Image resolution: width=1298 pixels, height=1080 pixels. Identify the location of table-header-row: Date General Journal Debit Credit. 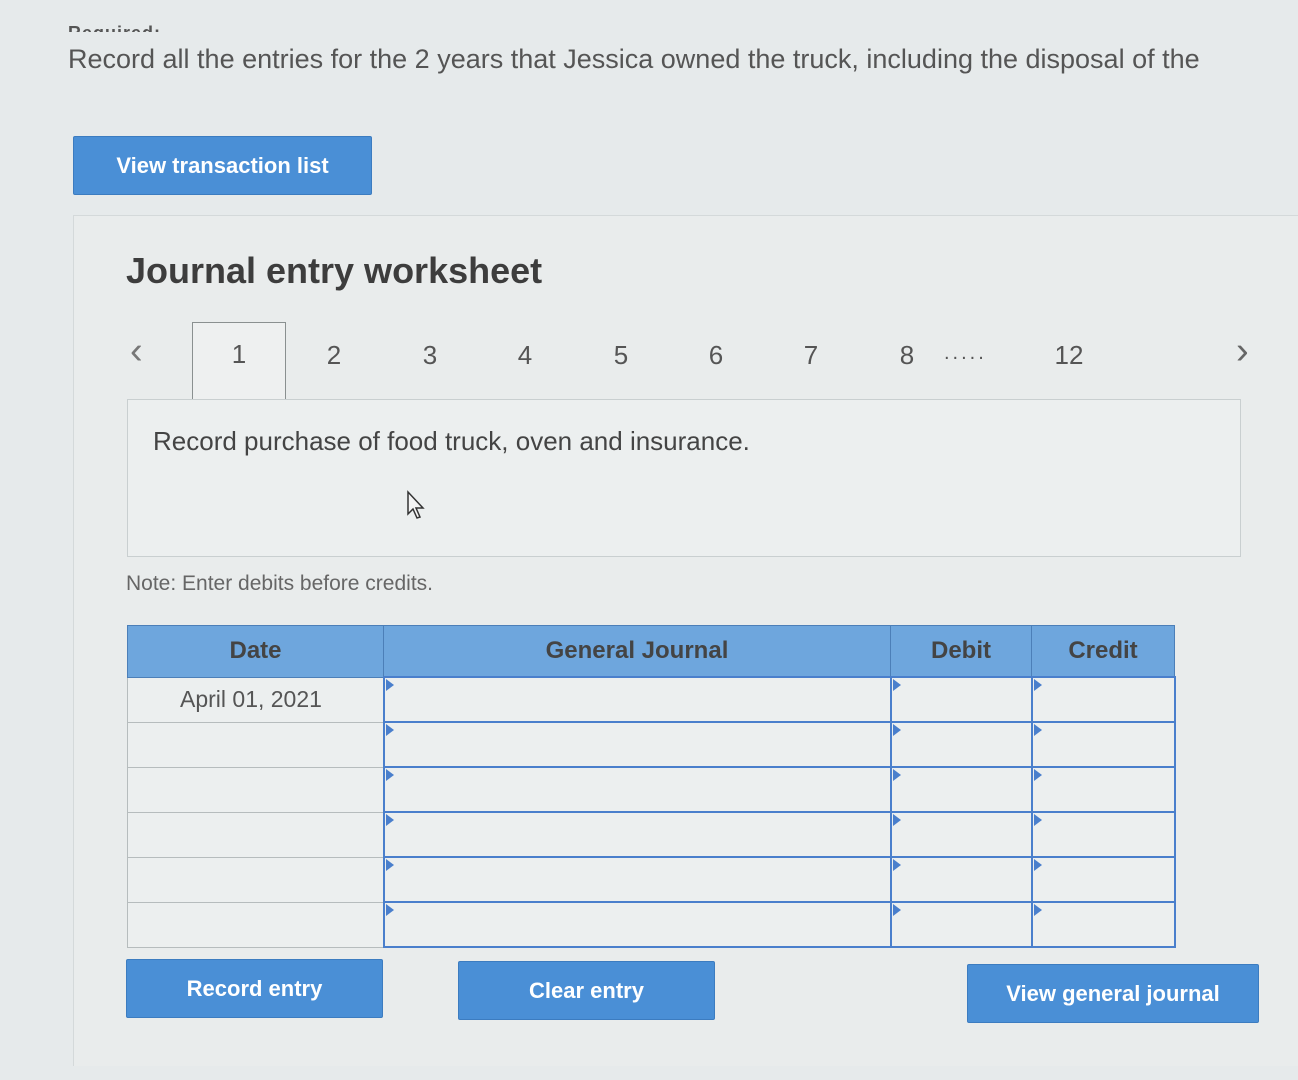
(651, 651).